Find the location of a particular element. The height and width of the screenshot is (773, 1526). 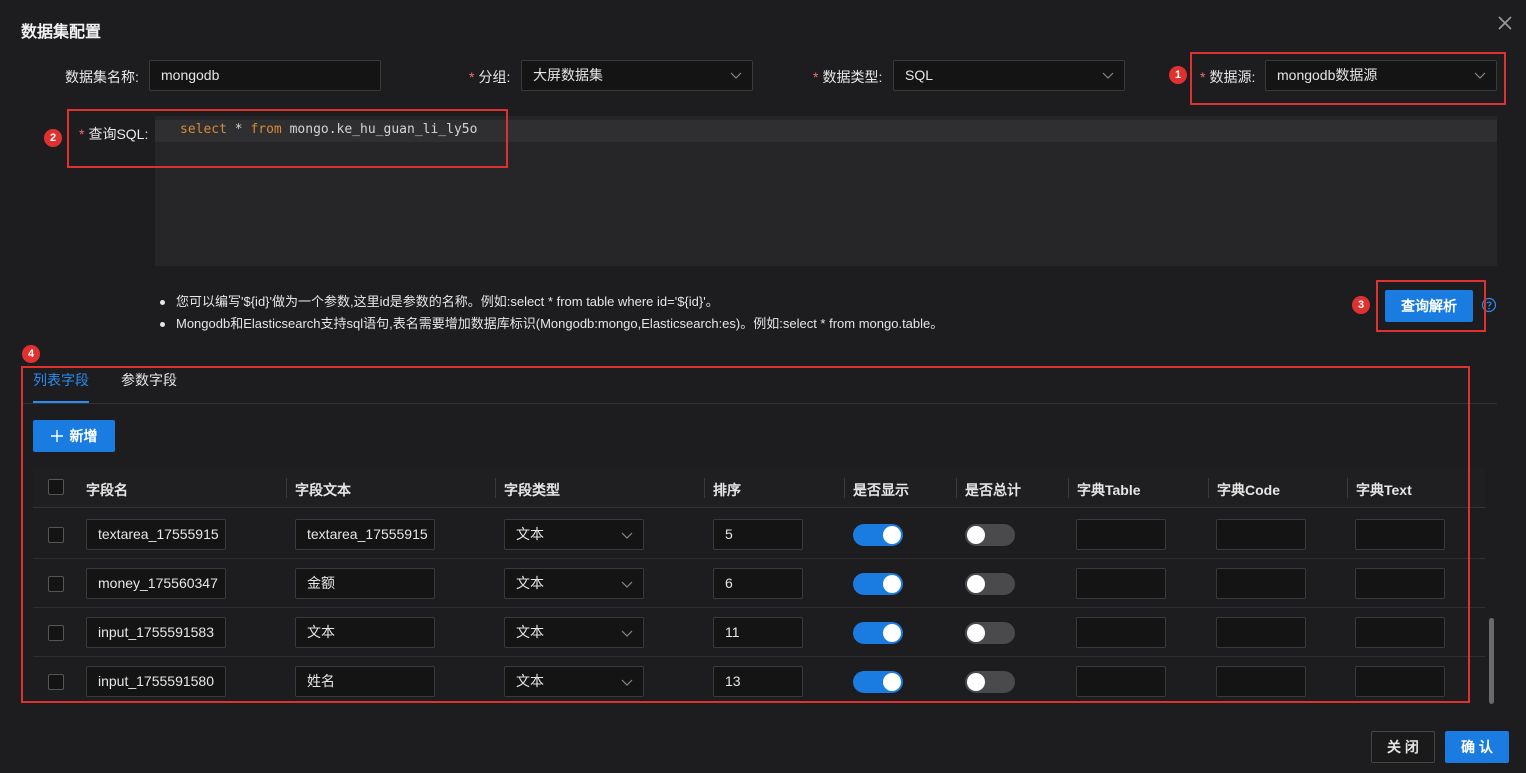

group-select-value: 大屏数据集 is located at coordinates (568, 75).